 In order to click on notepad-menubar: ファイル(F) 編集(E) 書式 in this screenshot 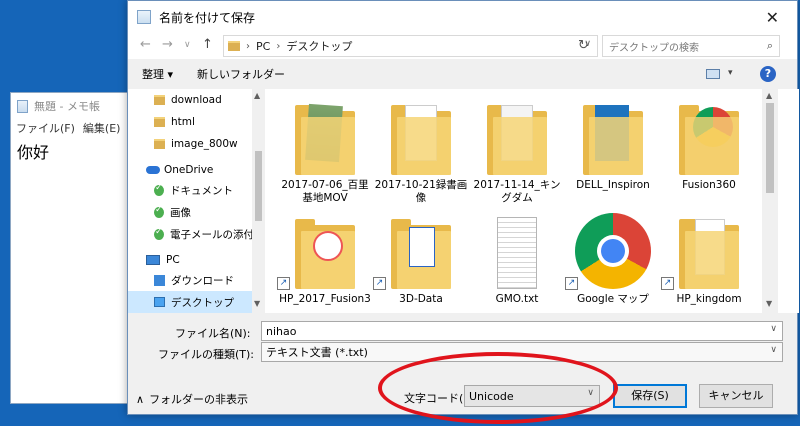, I will do `click(74, 128)`.